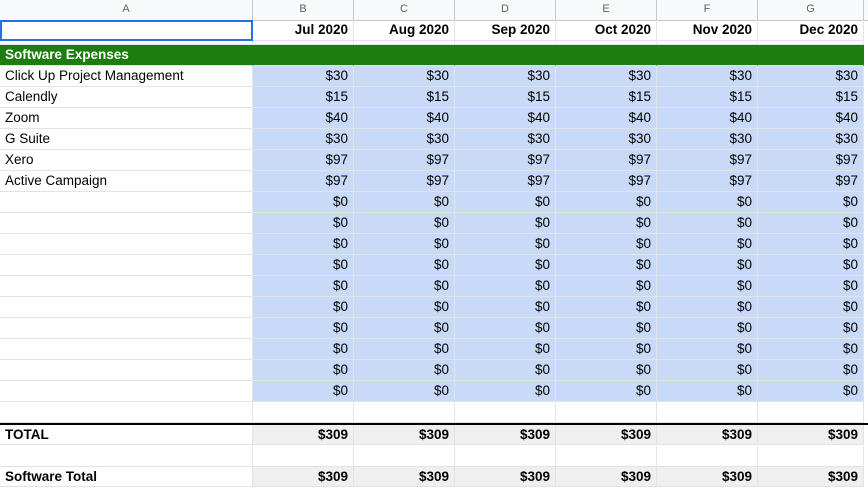 The image size is (868, 488). What do you see at coordinates (126, 118) in the screenshot?
I see `expense-label: Zoom` at bounding box center [126, 118].